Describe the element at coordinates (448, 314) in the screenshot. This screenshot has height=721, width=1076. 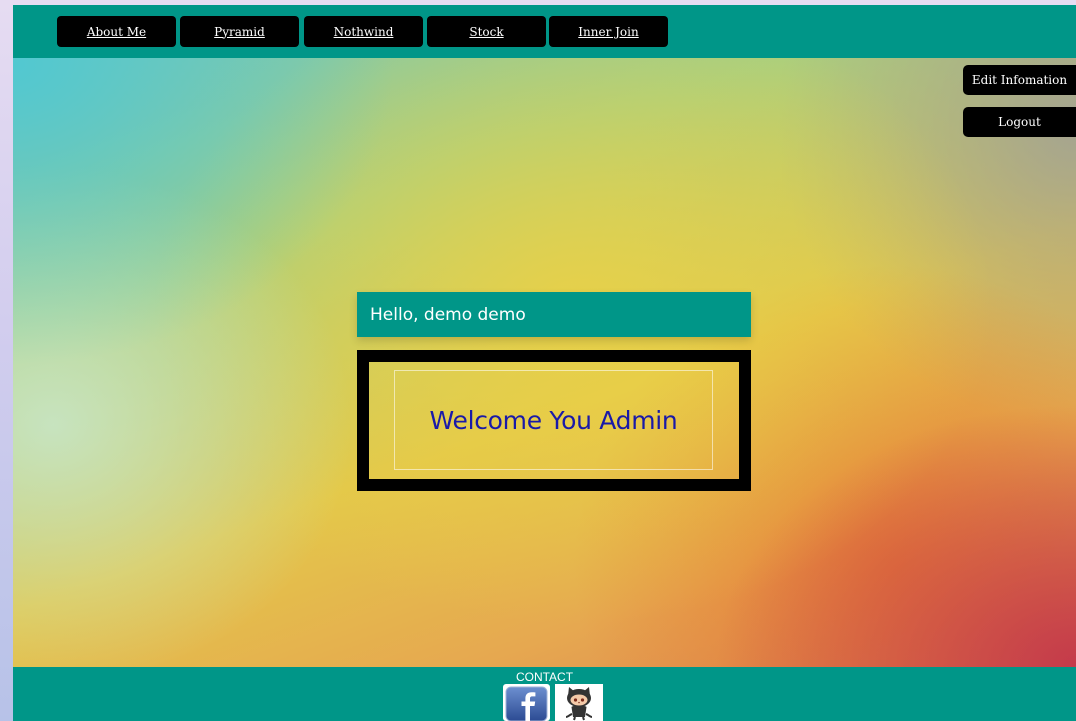
I see `greeting-text: Hello, demo demo` at that location.